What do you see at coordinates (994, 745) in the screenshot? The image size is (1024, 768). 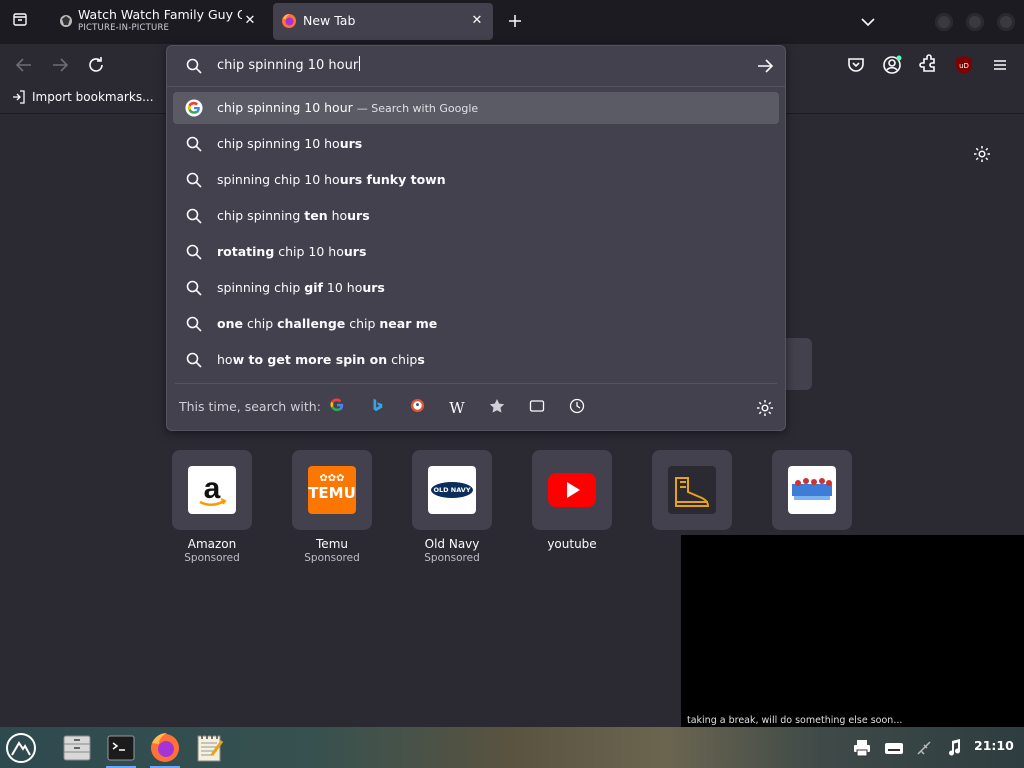 I see `clock: 21:10` at bounding box center [994, 745].